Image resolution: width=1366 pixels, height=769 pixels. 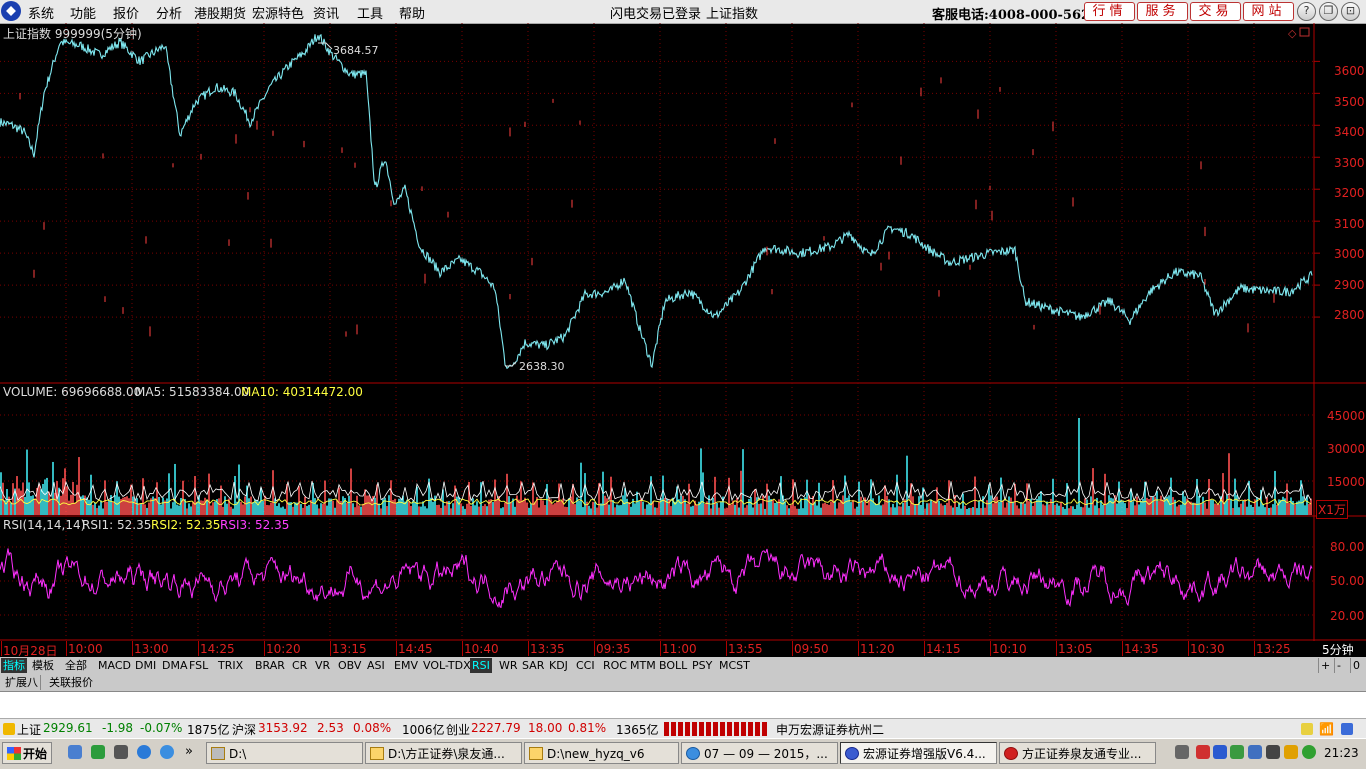 I want to click on tab-sar: SAR, so click(x=533, y=665).